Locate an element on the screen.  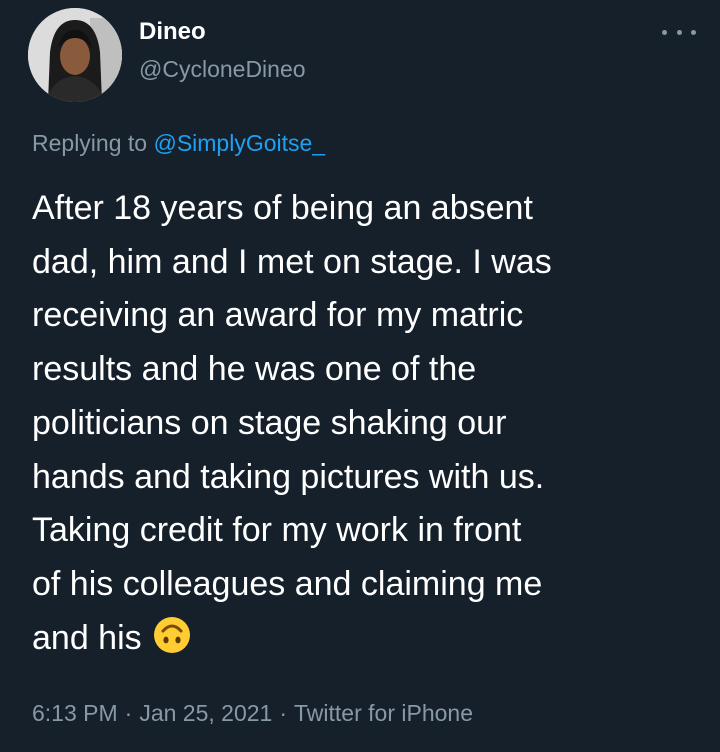
more-options-icon is located at coordinates (679, 32).